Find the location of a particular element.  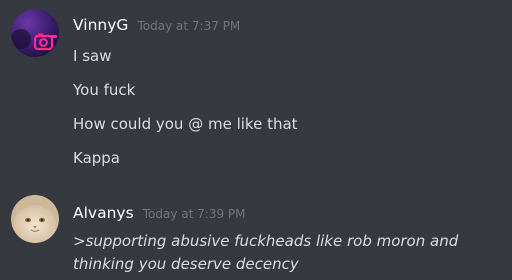

message-line: How could you @ me like that is located at coordinates (185, 124).